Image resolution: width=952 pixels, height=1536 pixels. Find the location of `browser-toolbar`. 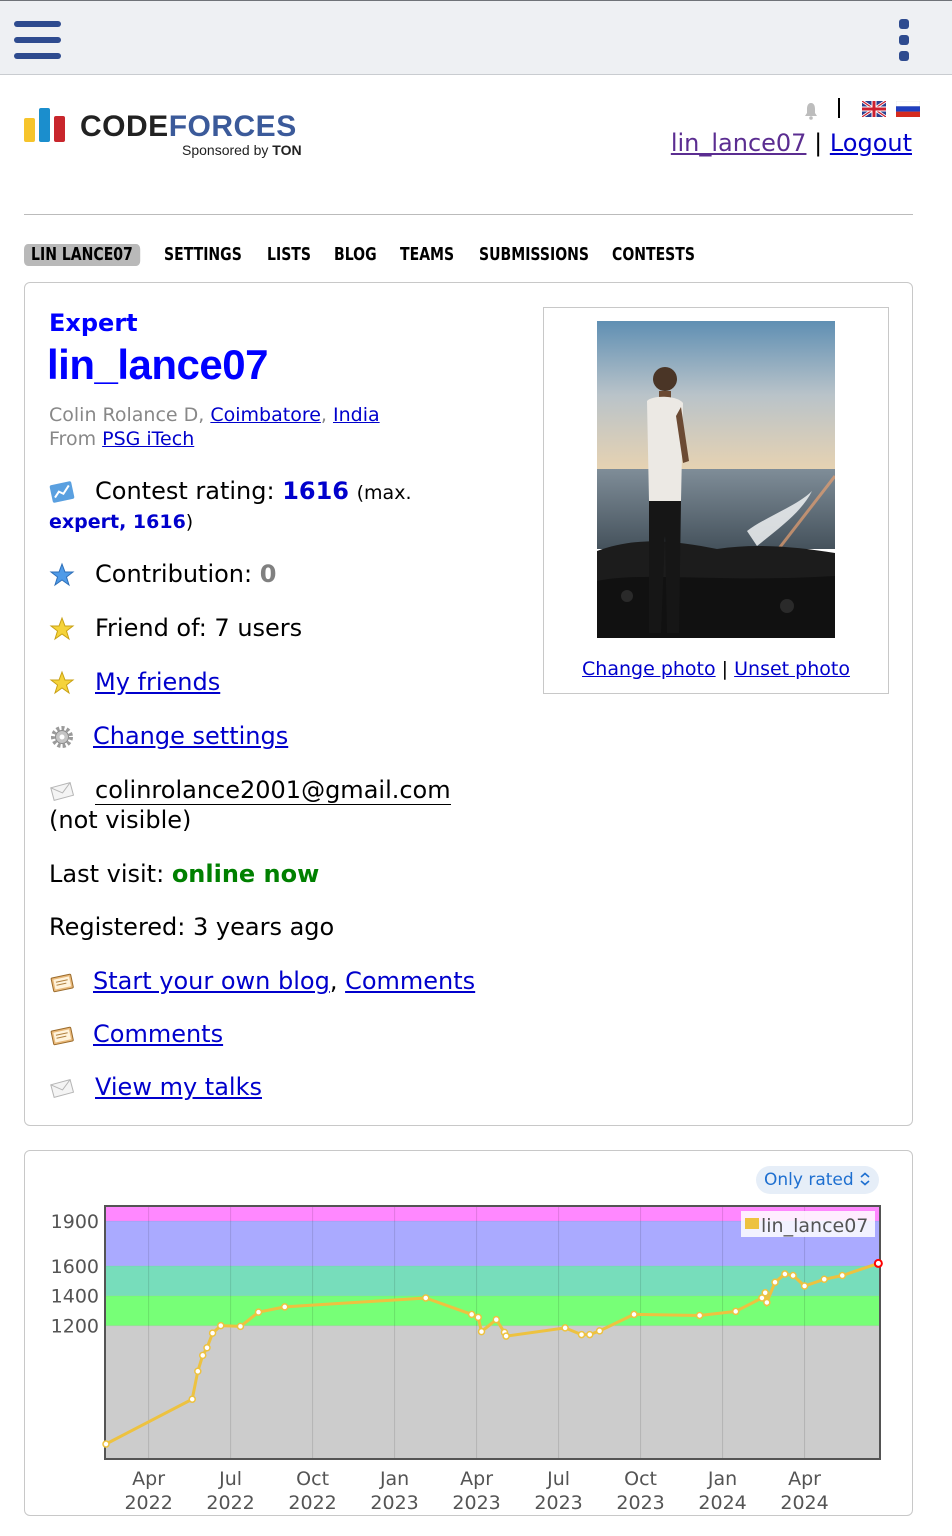

browser-toolbar is located at coordinates (476, 37).